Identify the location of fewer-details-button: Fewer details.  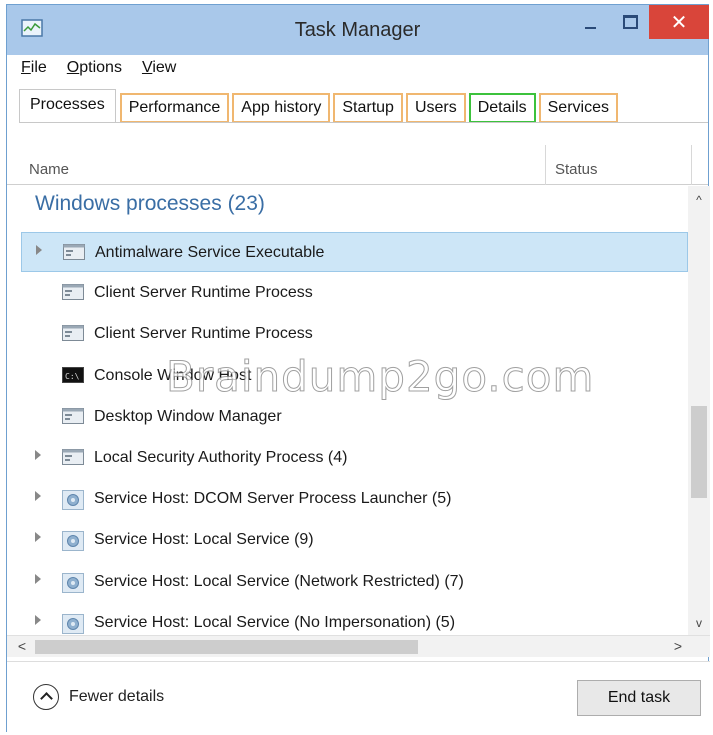
(98, 697).